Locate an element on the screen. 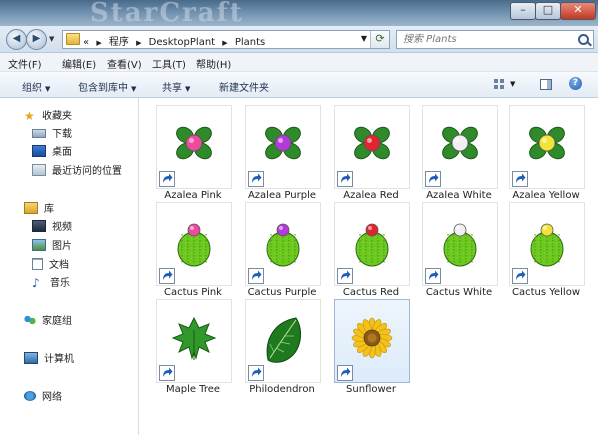  computer-icon is located at coordinates (31, 358).